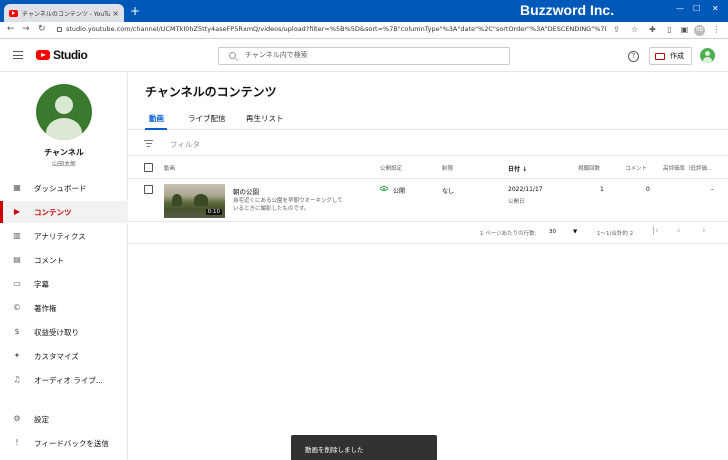 The image size is (728, 460). What do you see at coordinates (715, 8) in the screenshot?
I see `window-close-icon: ✕` at bounding box center [715, 8].